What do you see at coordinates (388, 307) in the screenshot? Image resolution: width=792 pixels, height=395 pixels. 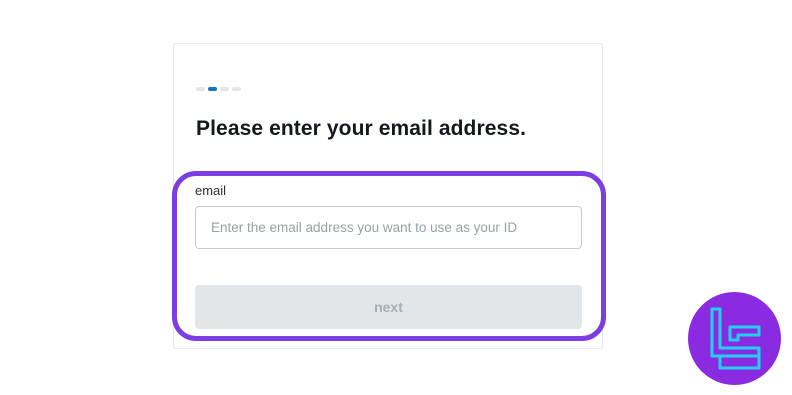 I see `next-button: next` at bounding box center [388, 307].